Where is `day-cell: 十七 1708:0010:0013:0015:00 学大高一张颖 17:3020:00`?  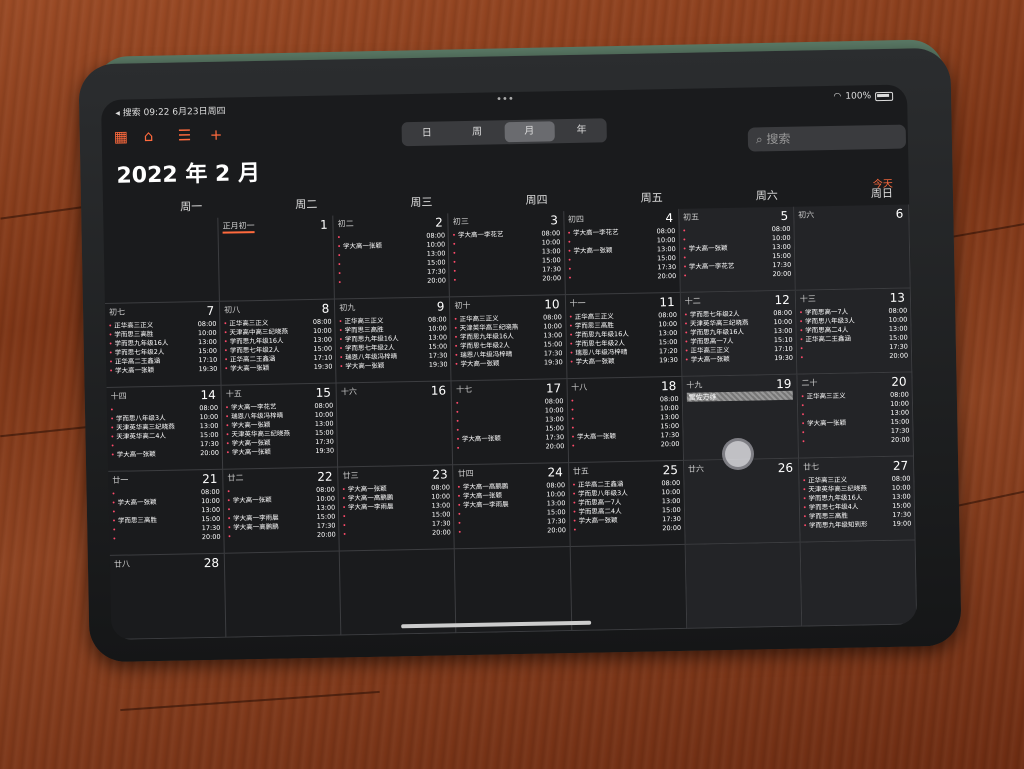 day-cell: 十七 1708:0010:0013:0015:00 学大高一张颖 17:3020:00 is located at coordinates (510, 422).